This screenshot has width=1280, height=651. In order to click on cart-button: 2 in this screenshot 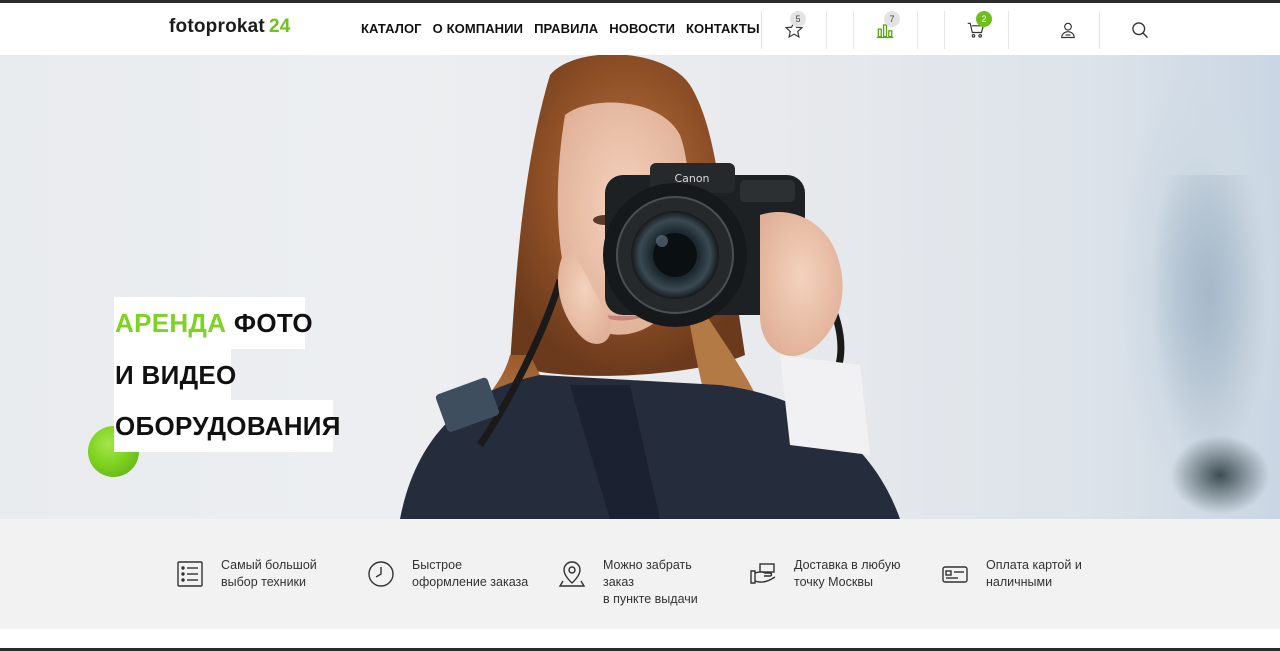, I will do `click(976, 30)`.